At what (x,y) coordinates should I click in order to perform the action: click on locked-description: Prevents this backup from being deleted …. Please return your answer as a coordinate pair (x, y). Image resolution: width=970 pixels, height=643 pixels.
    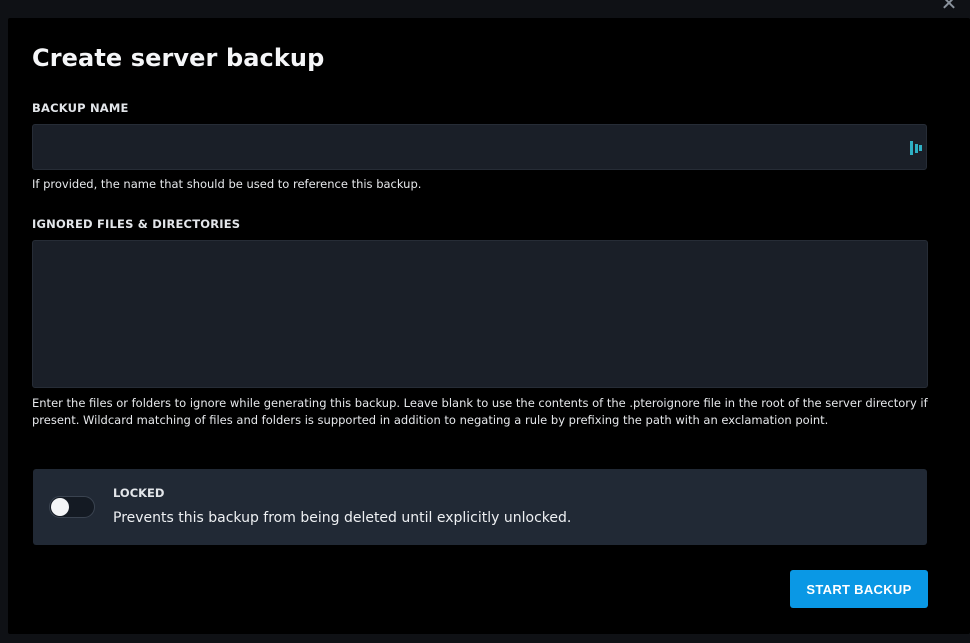
    Looking at the image, I should click on (342, 518).